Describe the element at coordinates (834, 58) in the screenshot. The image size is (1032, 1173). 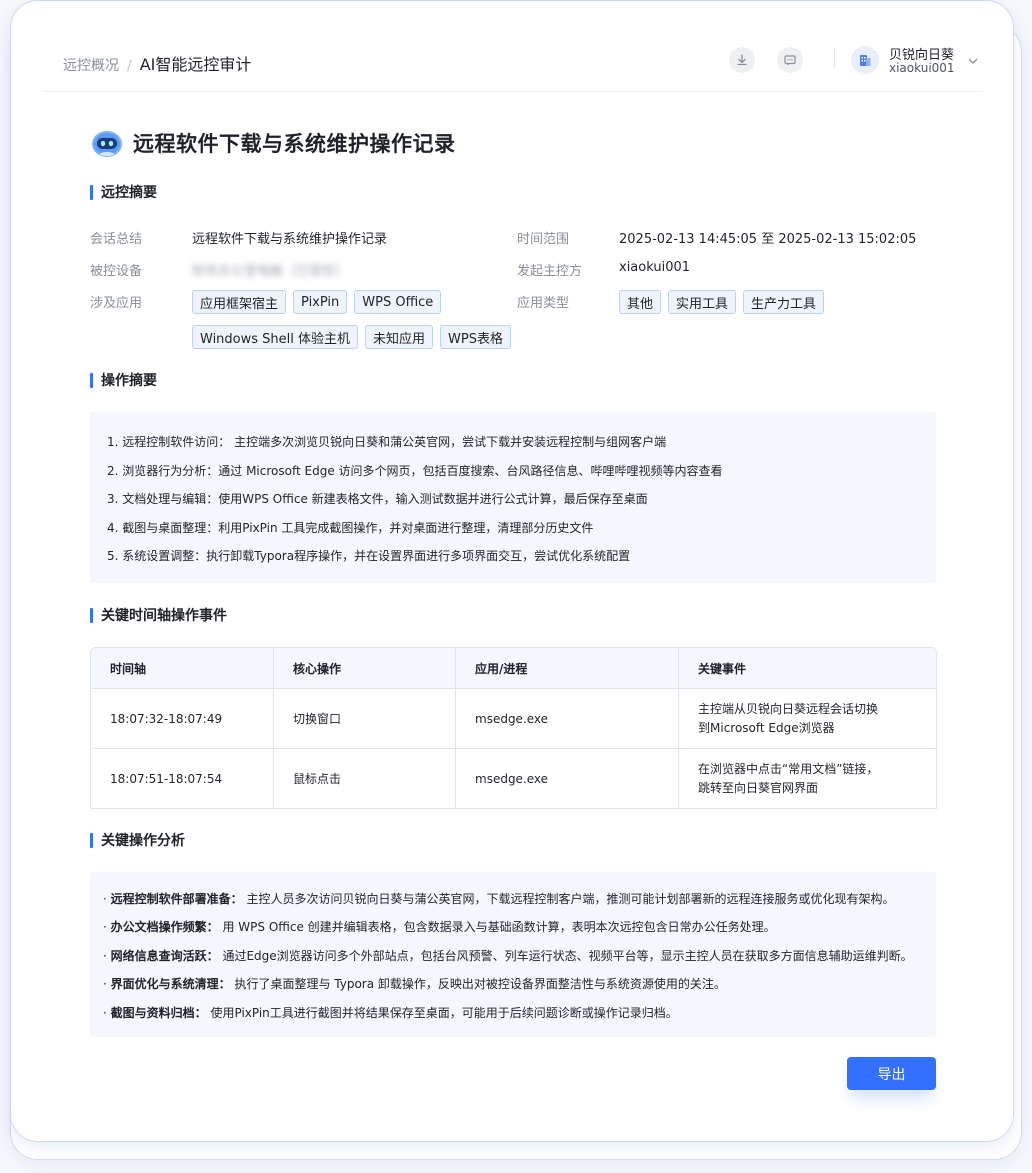
I see `header-divider` at that location.